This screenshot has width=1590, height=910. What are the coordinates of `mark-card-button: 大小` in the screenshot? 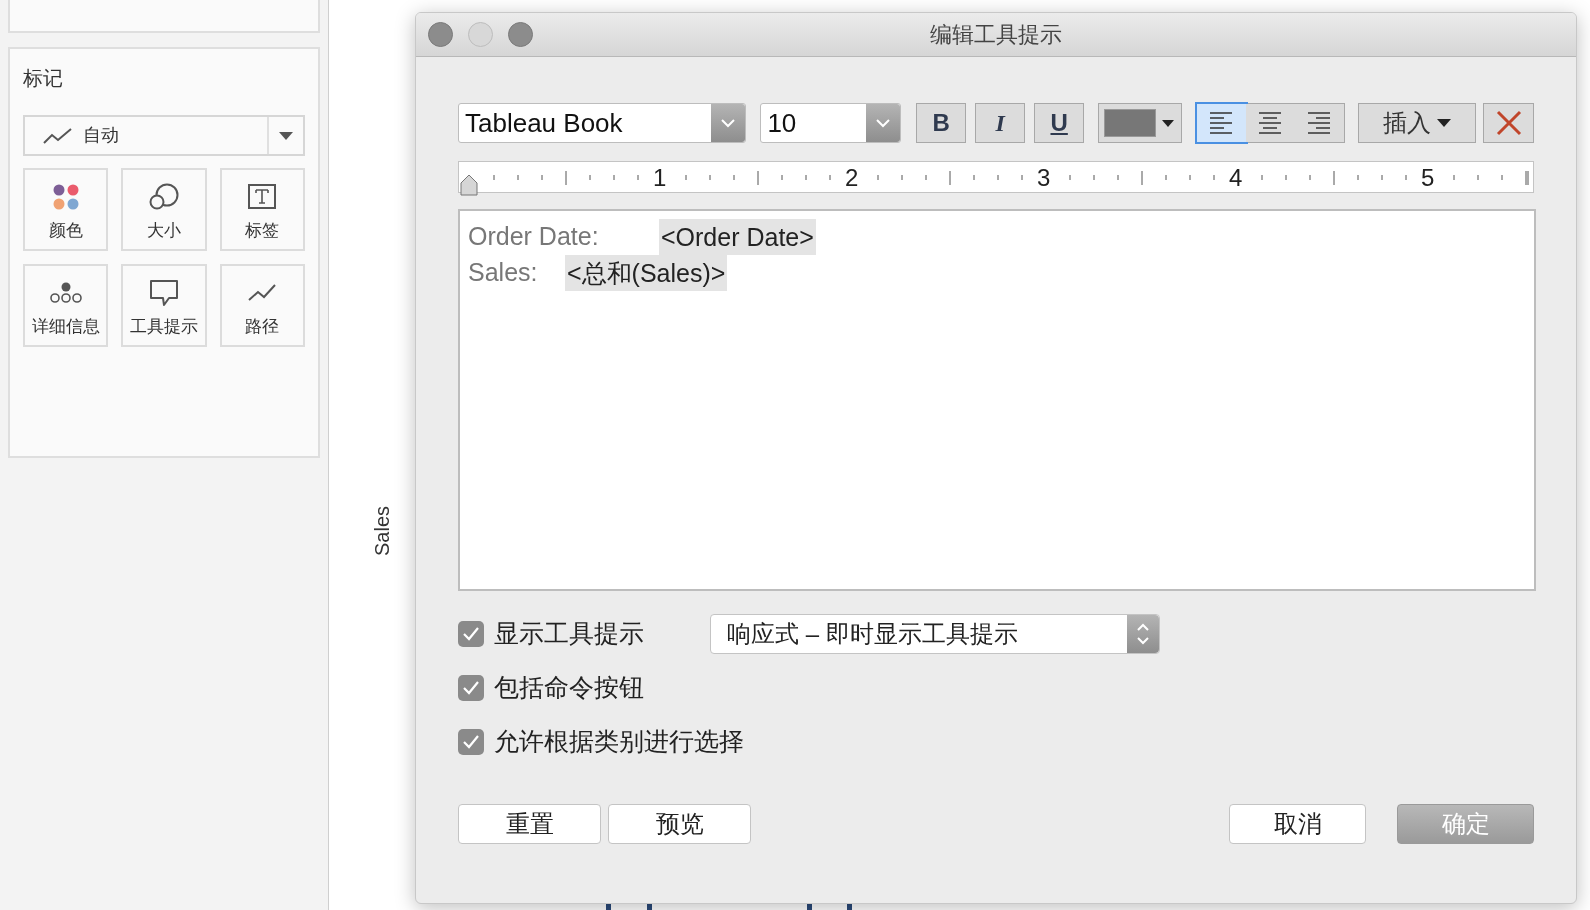 It's located at (164, 209).